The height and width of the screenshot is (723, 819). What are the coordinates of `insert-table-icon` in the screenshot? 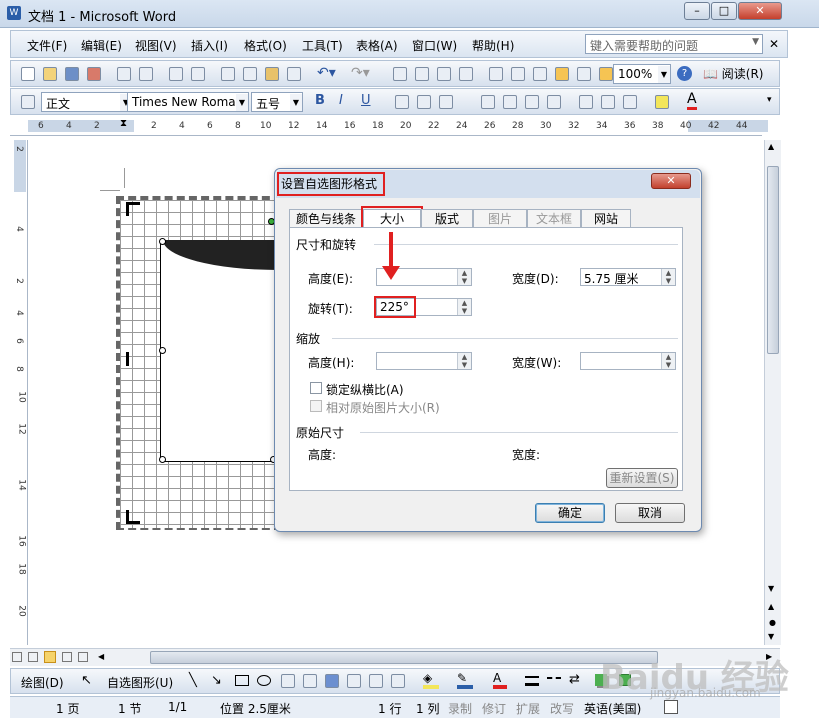 It's located at (444, 74).